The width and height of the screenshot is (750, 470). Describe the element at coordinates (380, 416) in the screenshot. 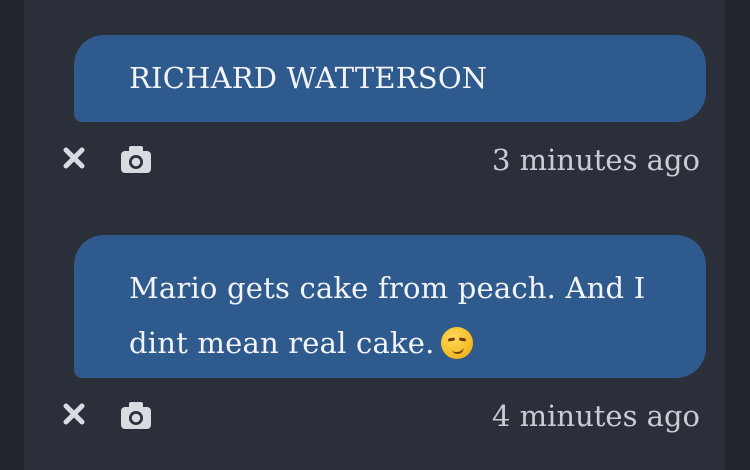

I see `message-meta: 4 minutes ago` at that location.